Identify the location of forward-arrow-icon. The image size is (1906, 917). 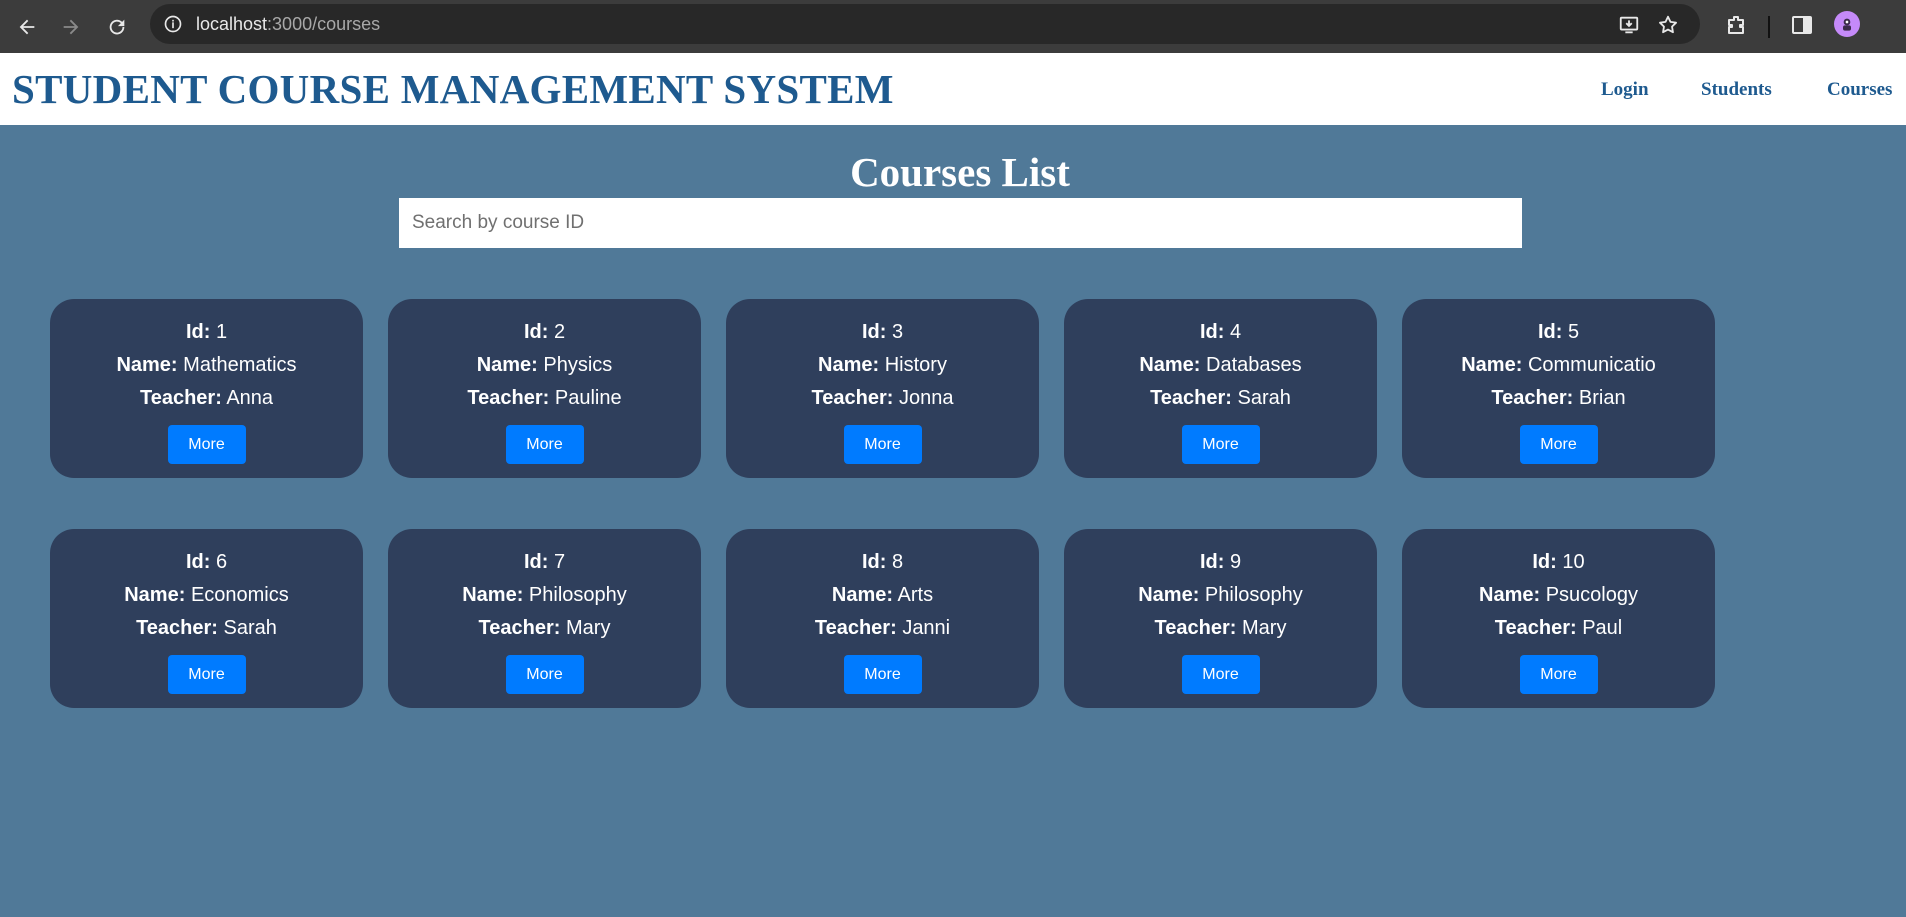
(71, 27).